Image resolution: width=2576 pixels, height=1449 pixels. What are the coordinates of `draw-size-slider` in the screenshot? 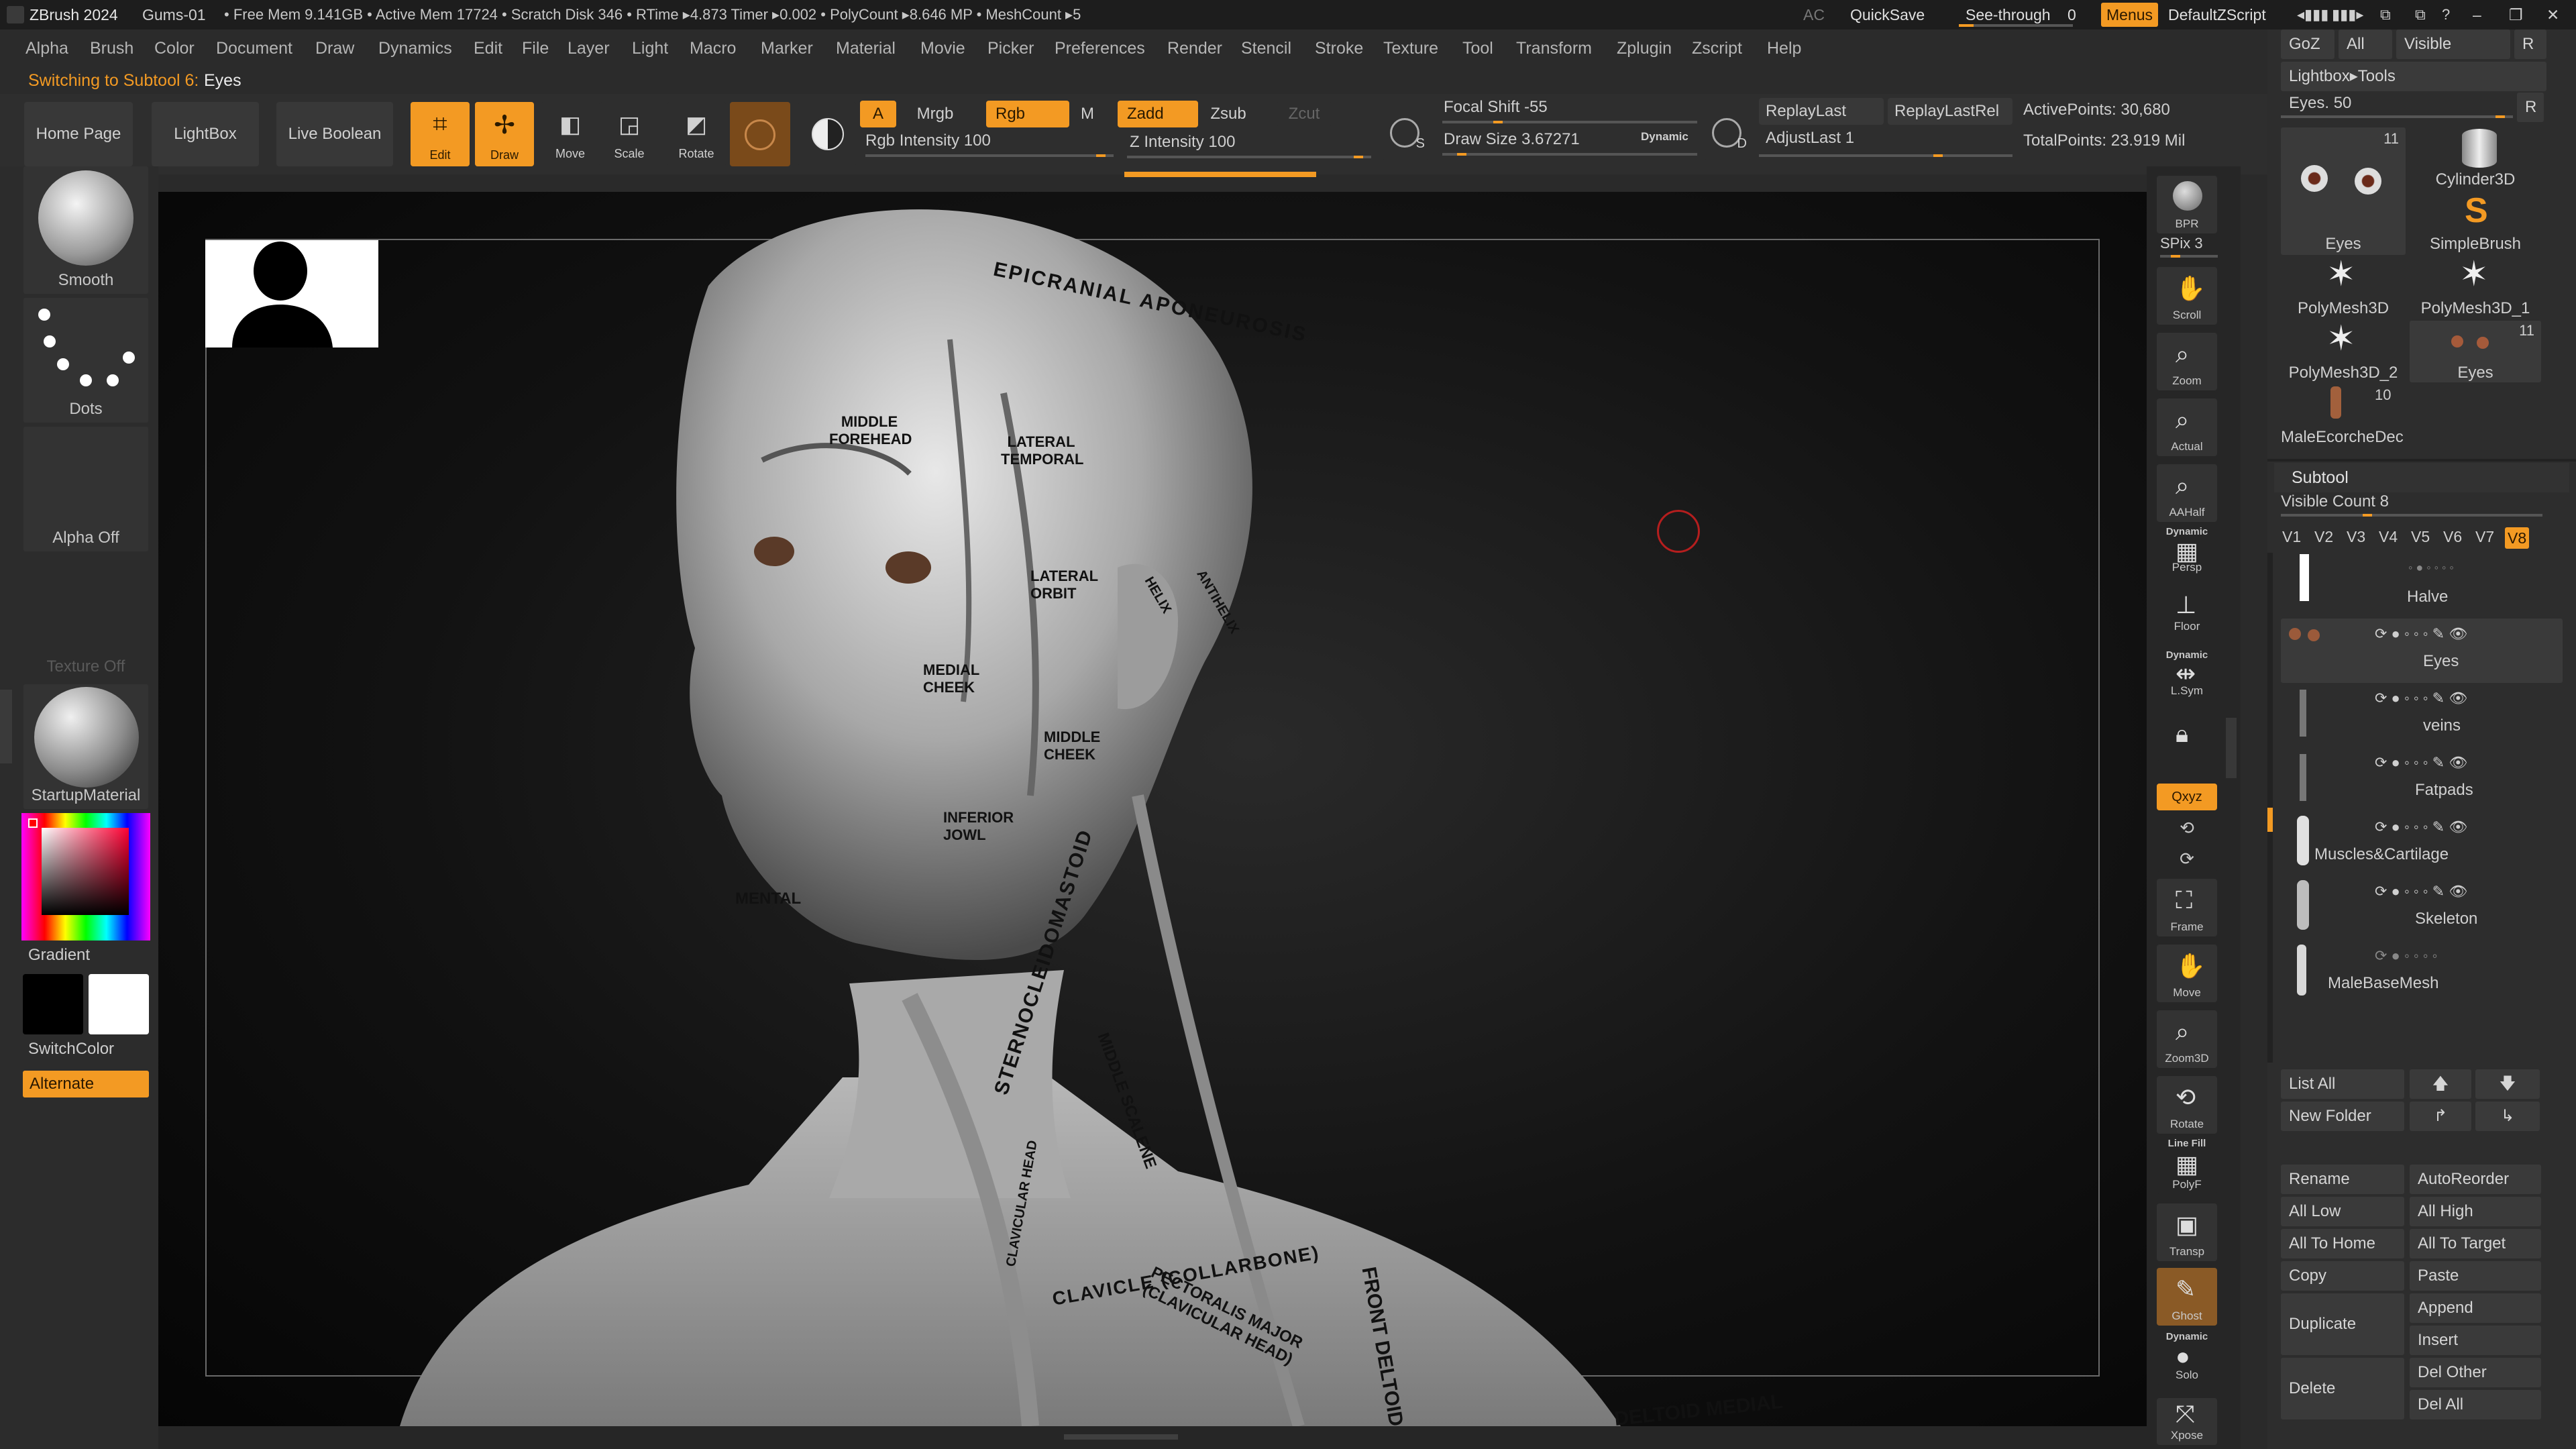 It's located at (1569, 154).